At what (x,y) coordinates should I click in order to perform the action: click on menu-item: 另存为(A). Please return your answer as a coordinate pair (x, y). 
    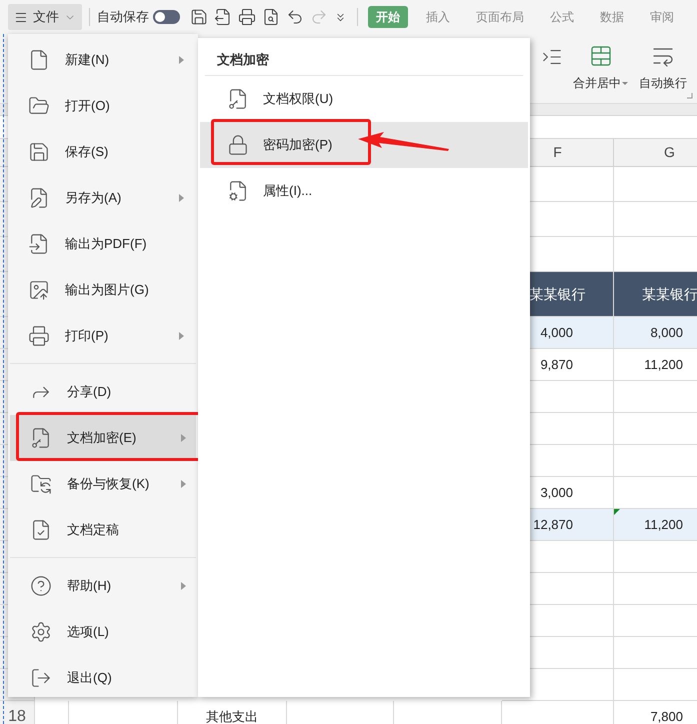
    Looking at the image, I should click on (101, 198).